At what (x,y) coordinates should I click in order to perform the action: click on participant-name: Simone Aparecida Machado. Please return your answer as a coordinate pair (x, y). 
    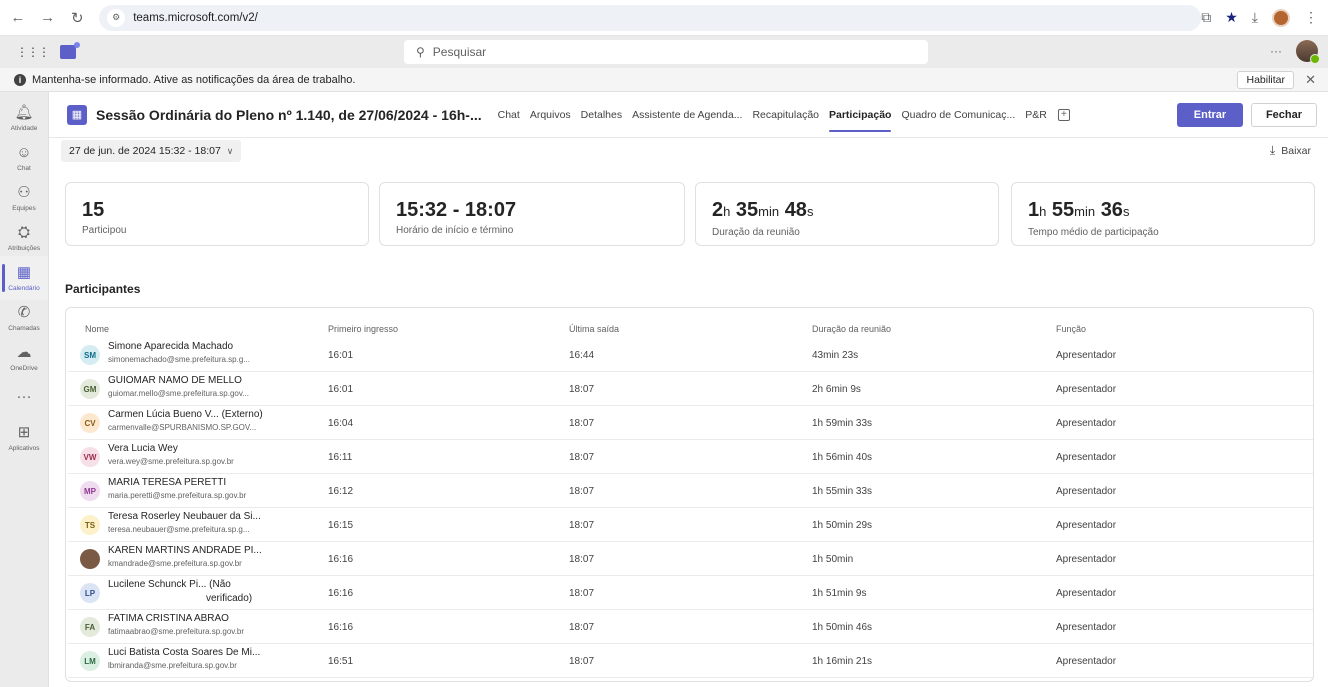
    Looking at the image, I should click on (171, 346).